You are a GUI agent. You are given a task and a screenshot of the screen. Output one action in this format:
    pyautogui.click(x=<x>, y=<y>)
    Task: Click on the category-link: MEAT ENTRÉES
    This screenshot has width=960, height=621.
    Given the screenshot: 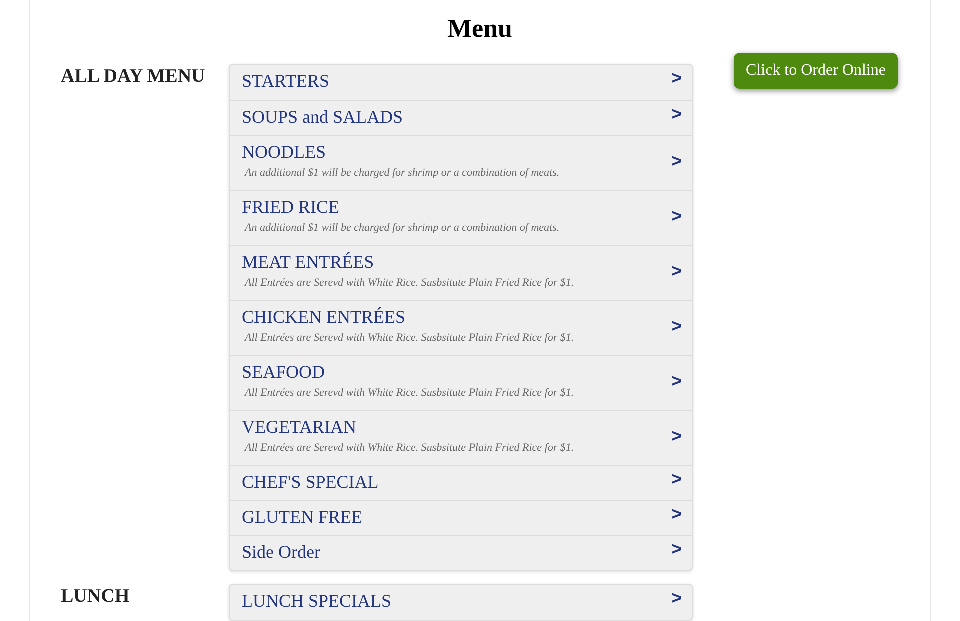 What is the action you would take?
    pyautogui.click(x=308, y=259)
    